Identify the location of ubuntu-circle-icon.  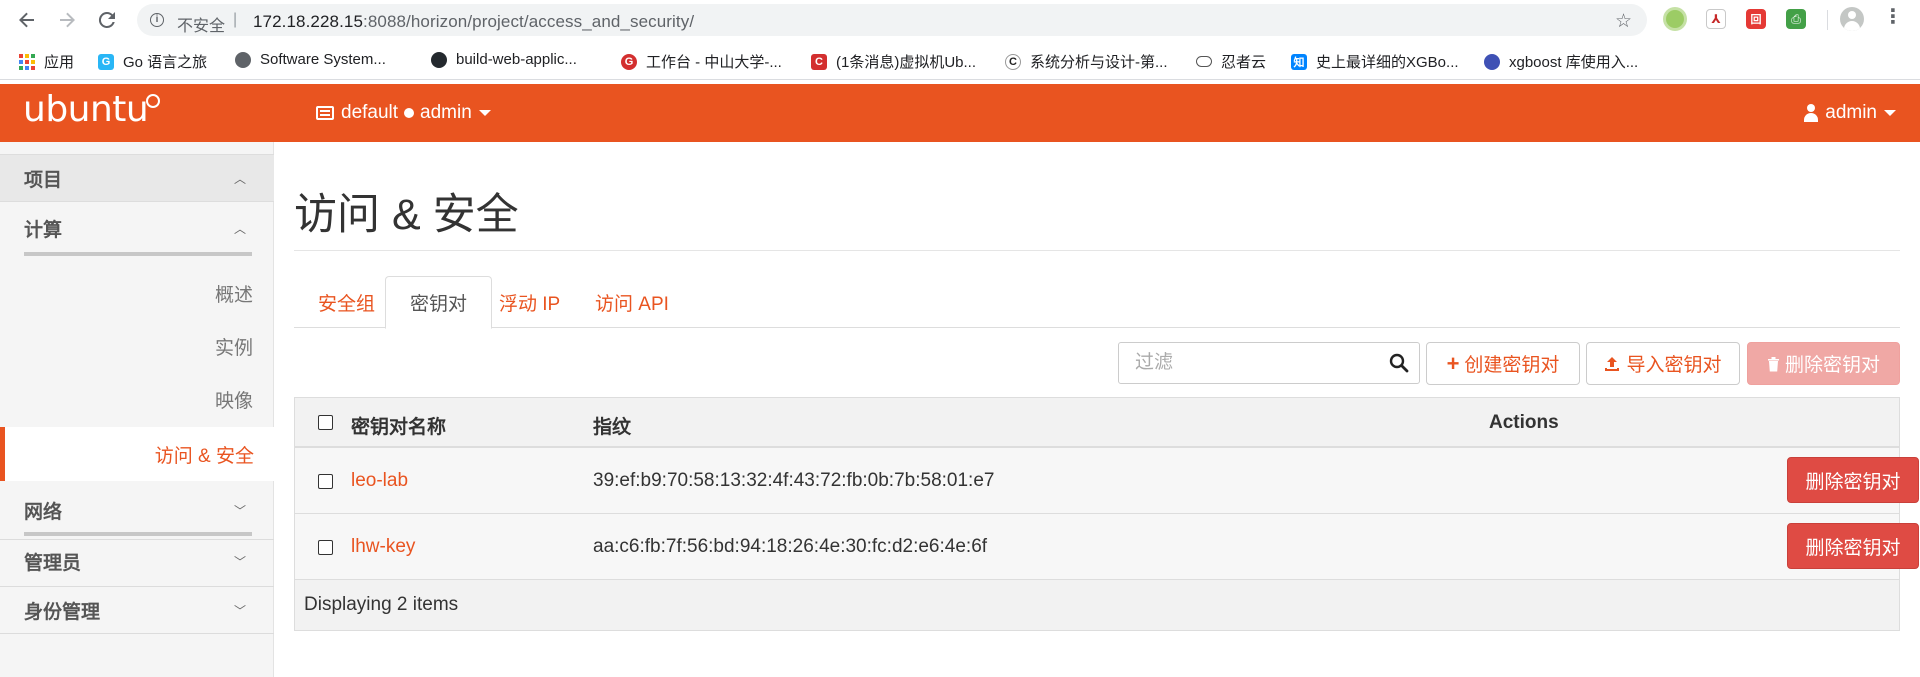
(153, 101).